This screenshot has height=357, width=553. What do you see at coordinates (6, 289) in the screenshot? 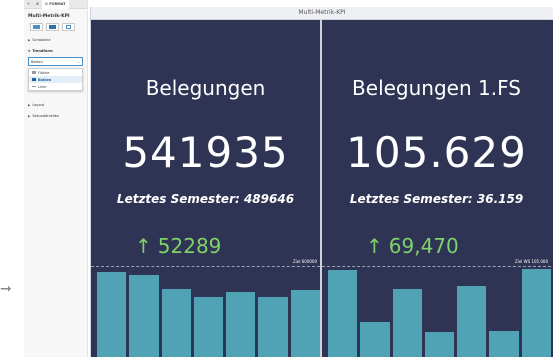
I see `arrow-right-icon: ➞` at bounding box center [6, 289].